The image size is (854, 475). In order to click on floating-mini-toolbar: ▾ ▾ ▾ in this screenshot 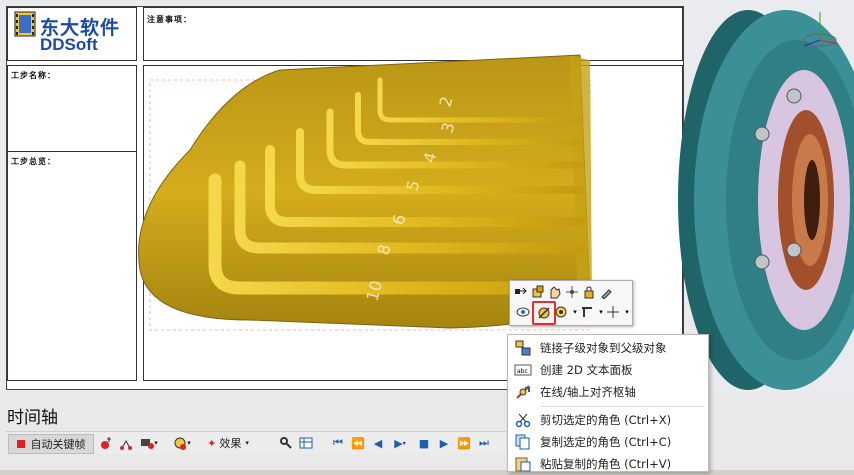, I will do `click(571, 303)`.